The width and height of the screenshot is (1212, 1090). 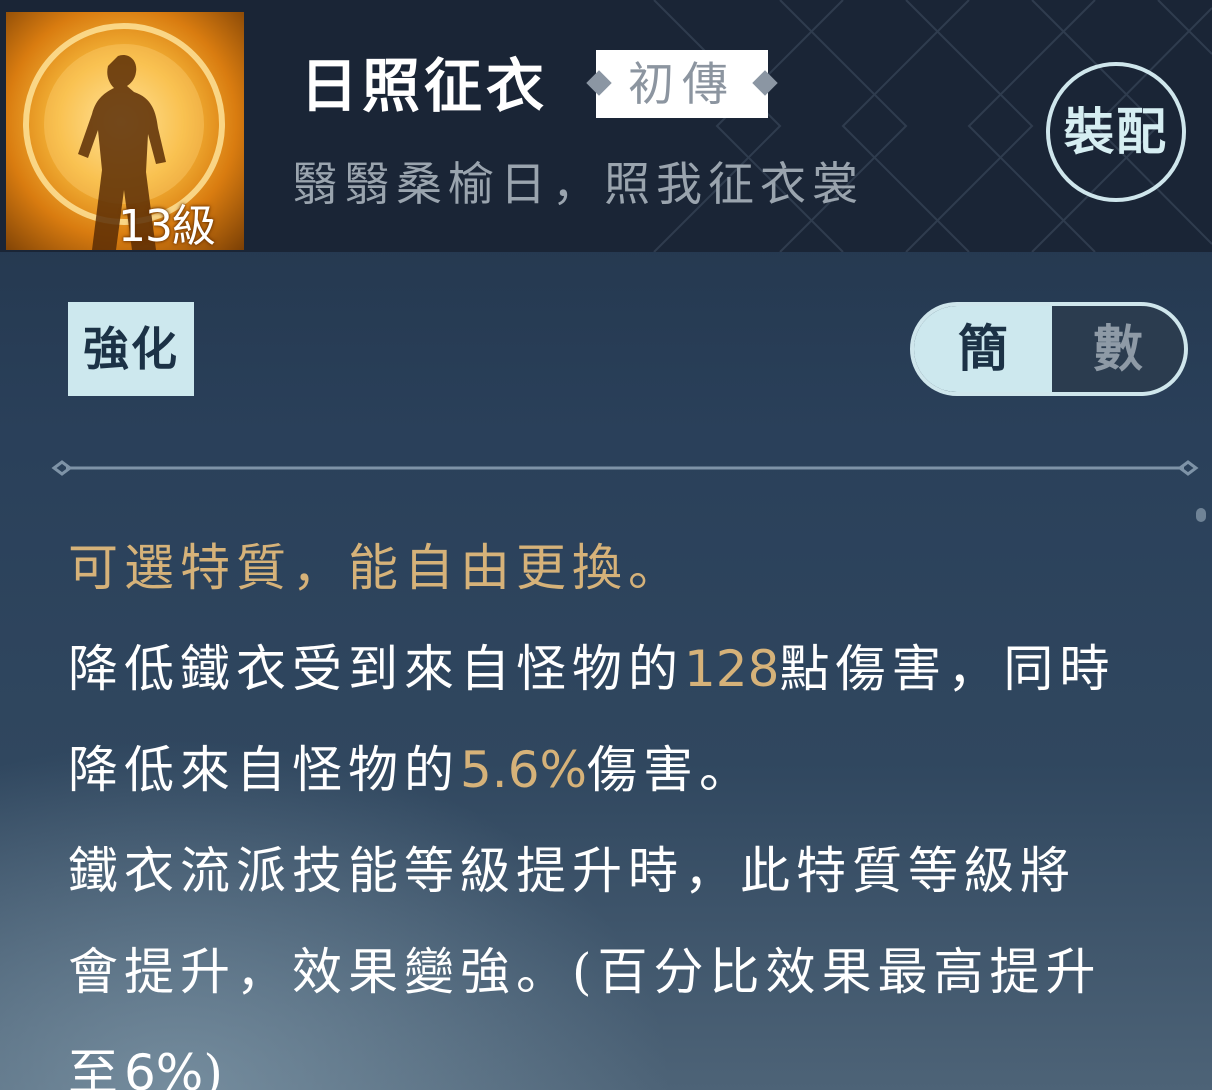 I want to click on trait-portrait: 13級, so click(x=125, y=131).